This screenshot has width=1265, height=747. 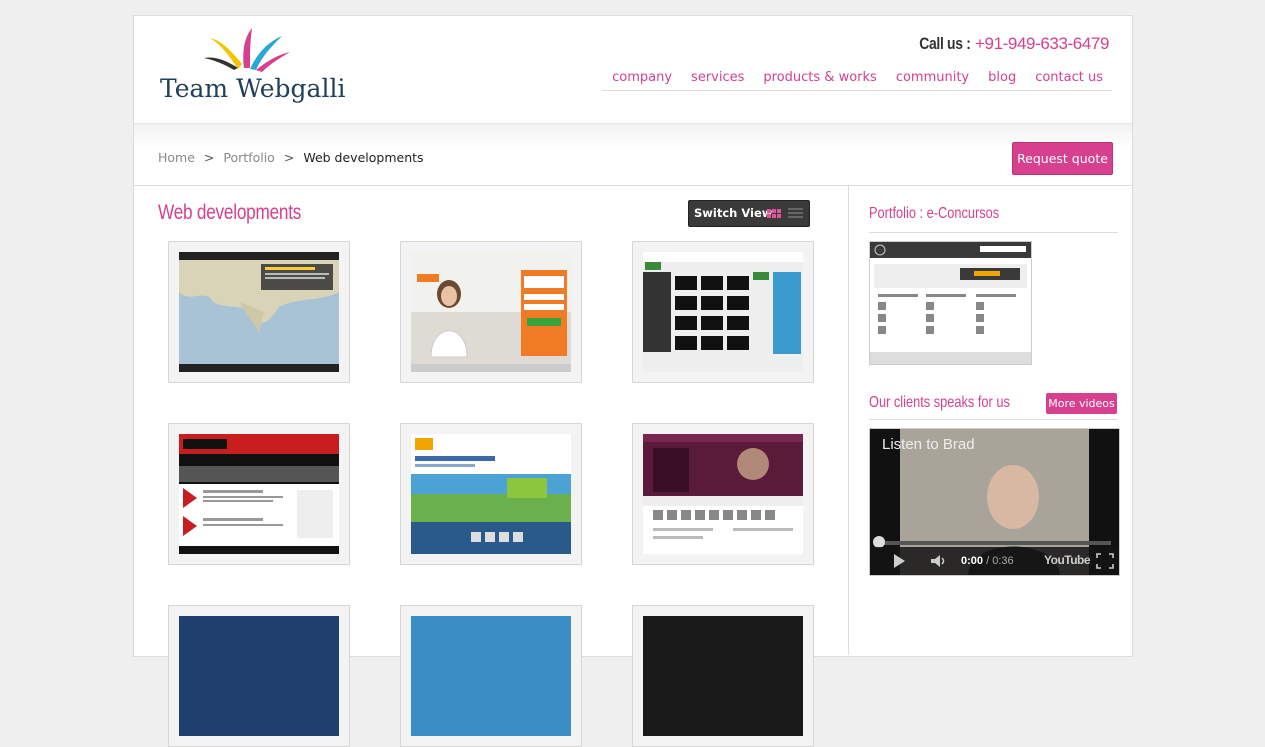 I want to click on video-title: Listen to Brad, so click(x=928, y=444).